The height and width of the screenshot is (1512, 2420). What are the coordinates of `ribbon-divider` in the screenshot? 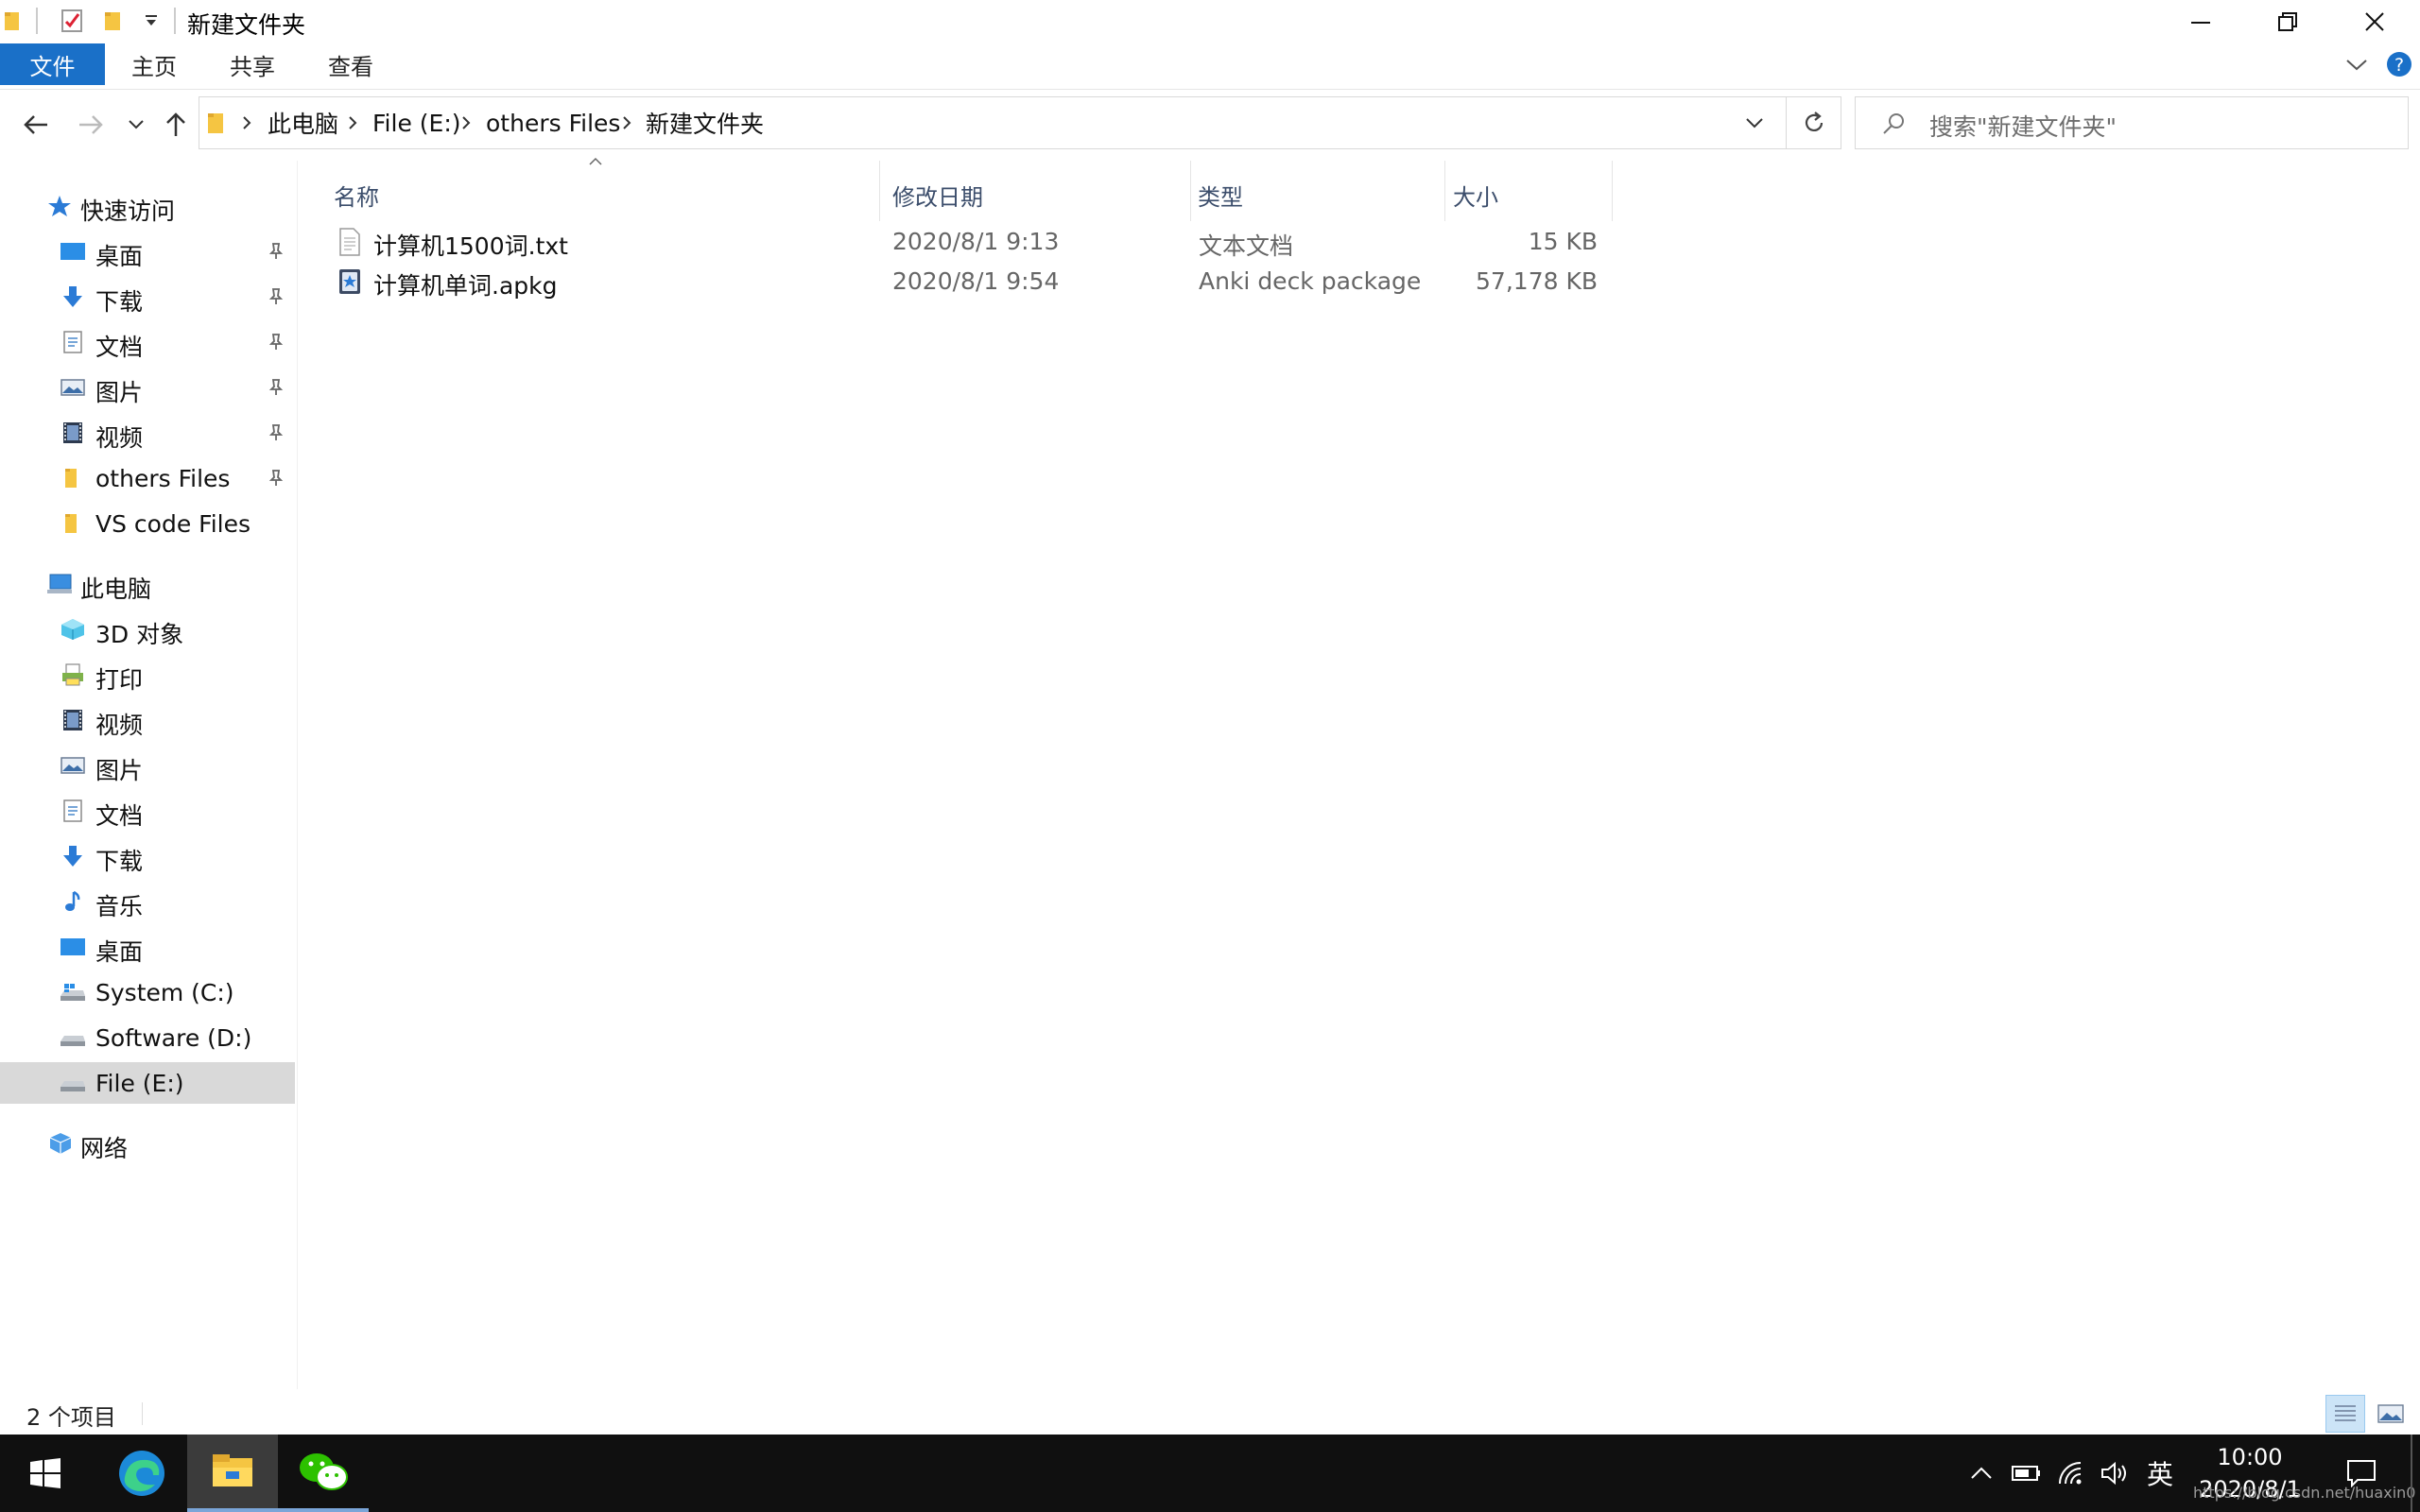 It's located at (1210, 89).